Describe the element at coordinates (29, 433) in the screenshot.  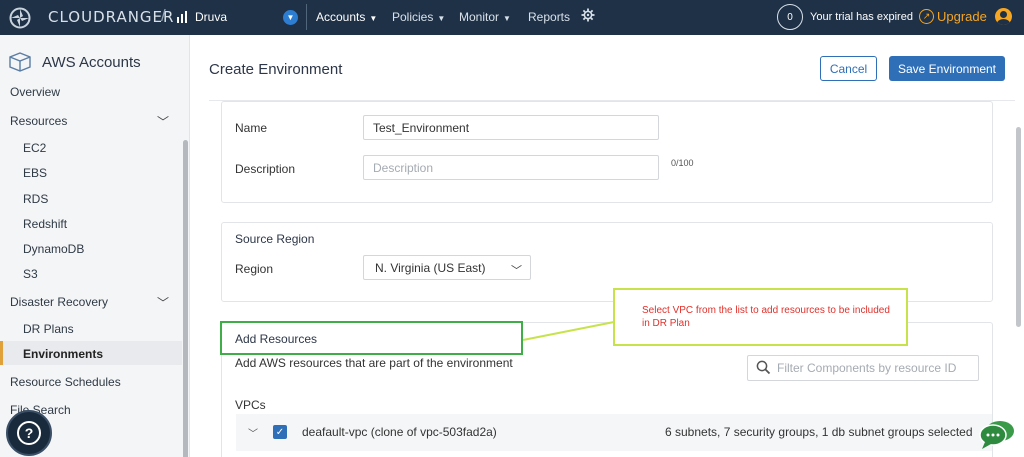
I see `help-question-icon: ?` at that location.